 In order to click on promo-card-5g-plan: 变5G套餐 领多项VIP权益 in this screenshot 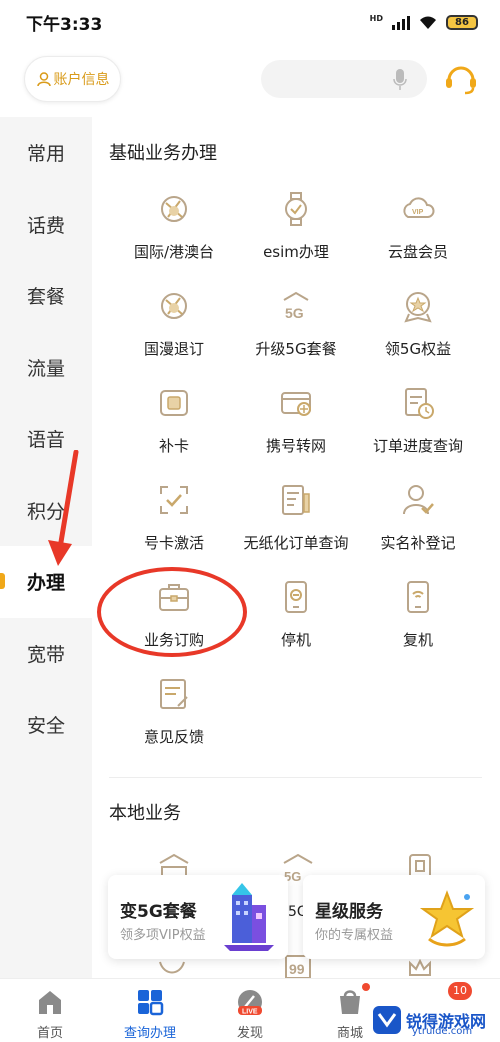, I will do `click(198, 917)`.